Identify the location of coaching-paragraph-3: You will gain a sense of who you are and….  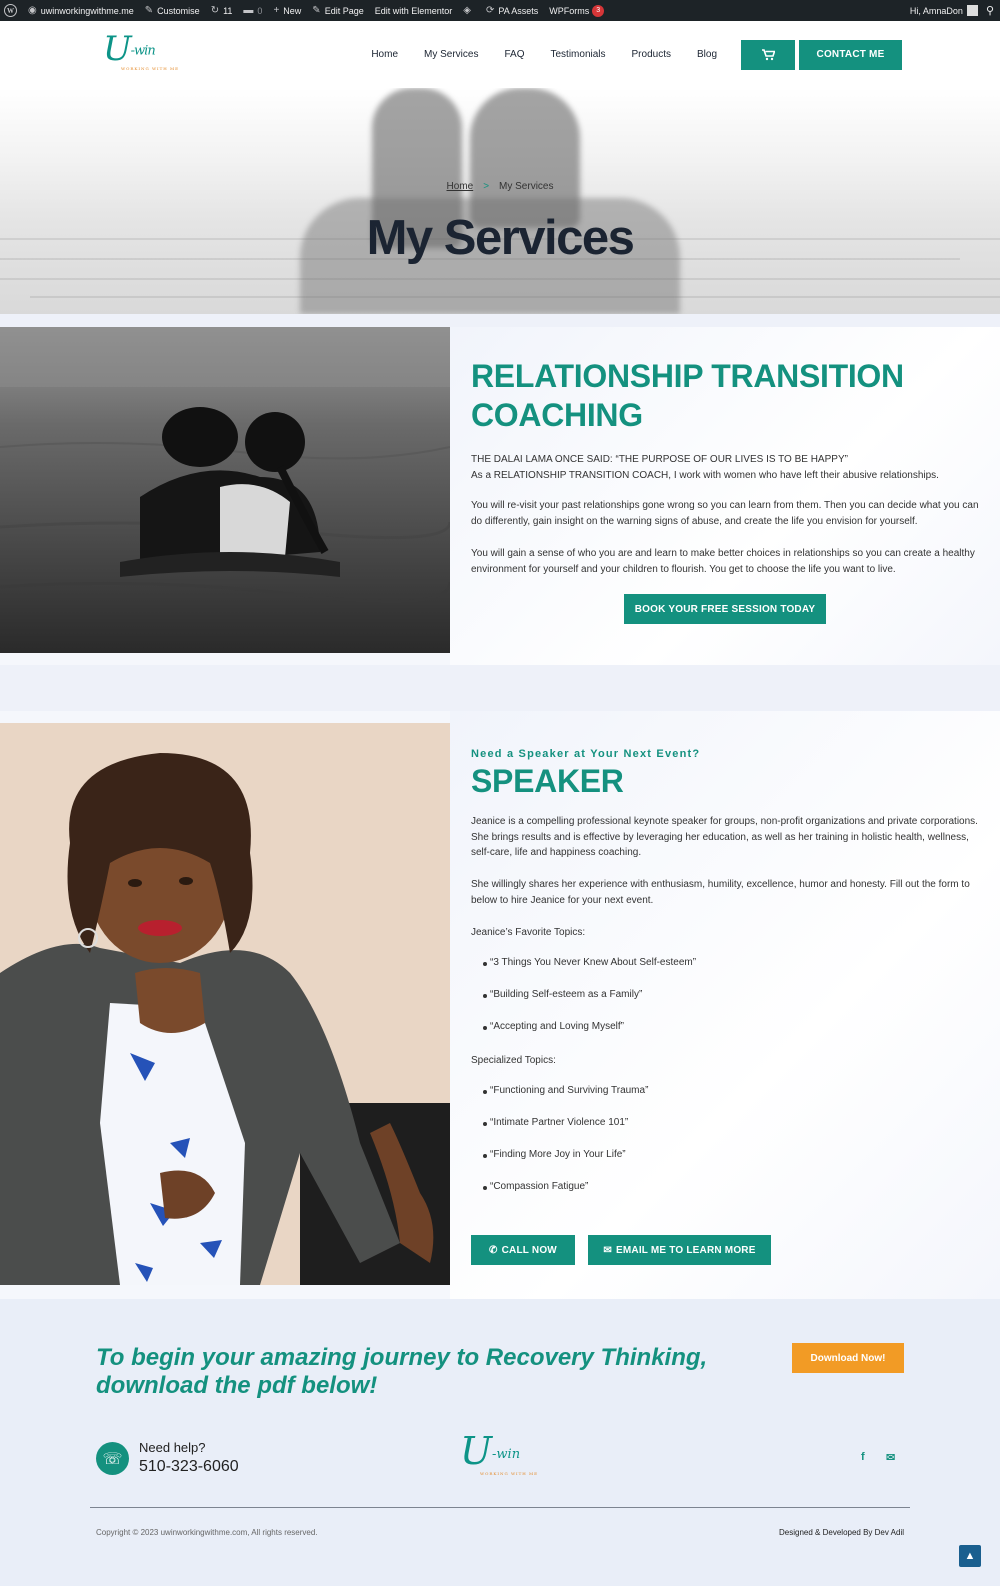
(723, 561).